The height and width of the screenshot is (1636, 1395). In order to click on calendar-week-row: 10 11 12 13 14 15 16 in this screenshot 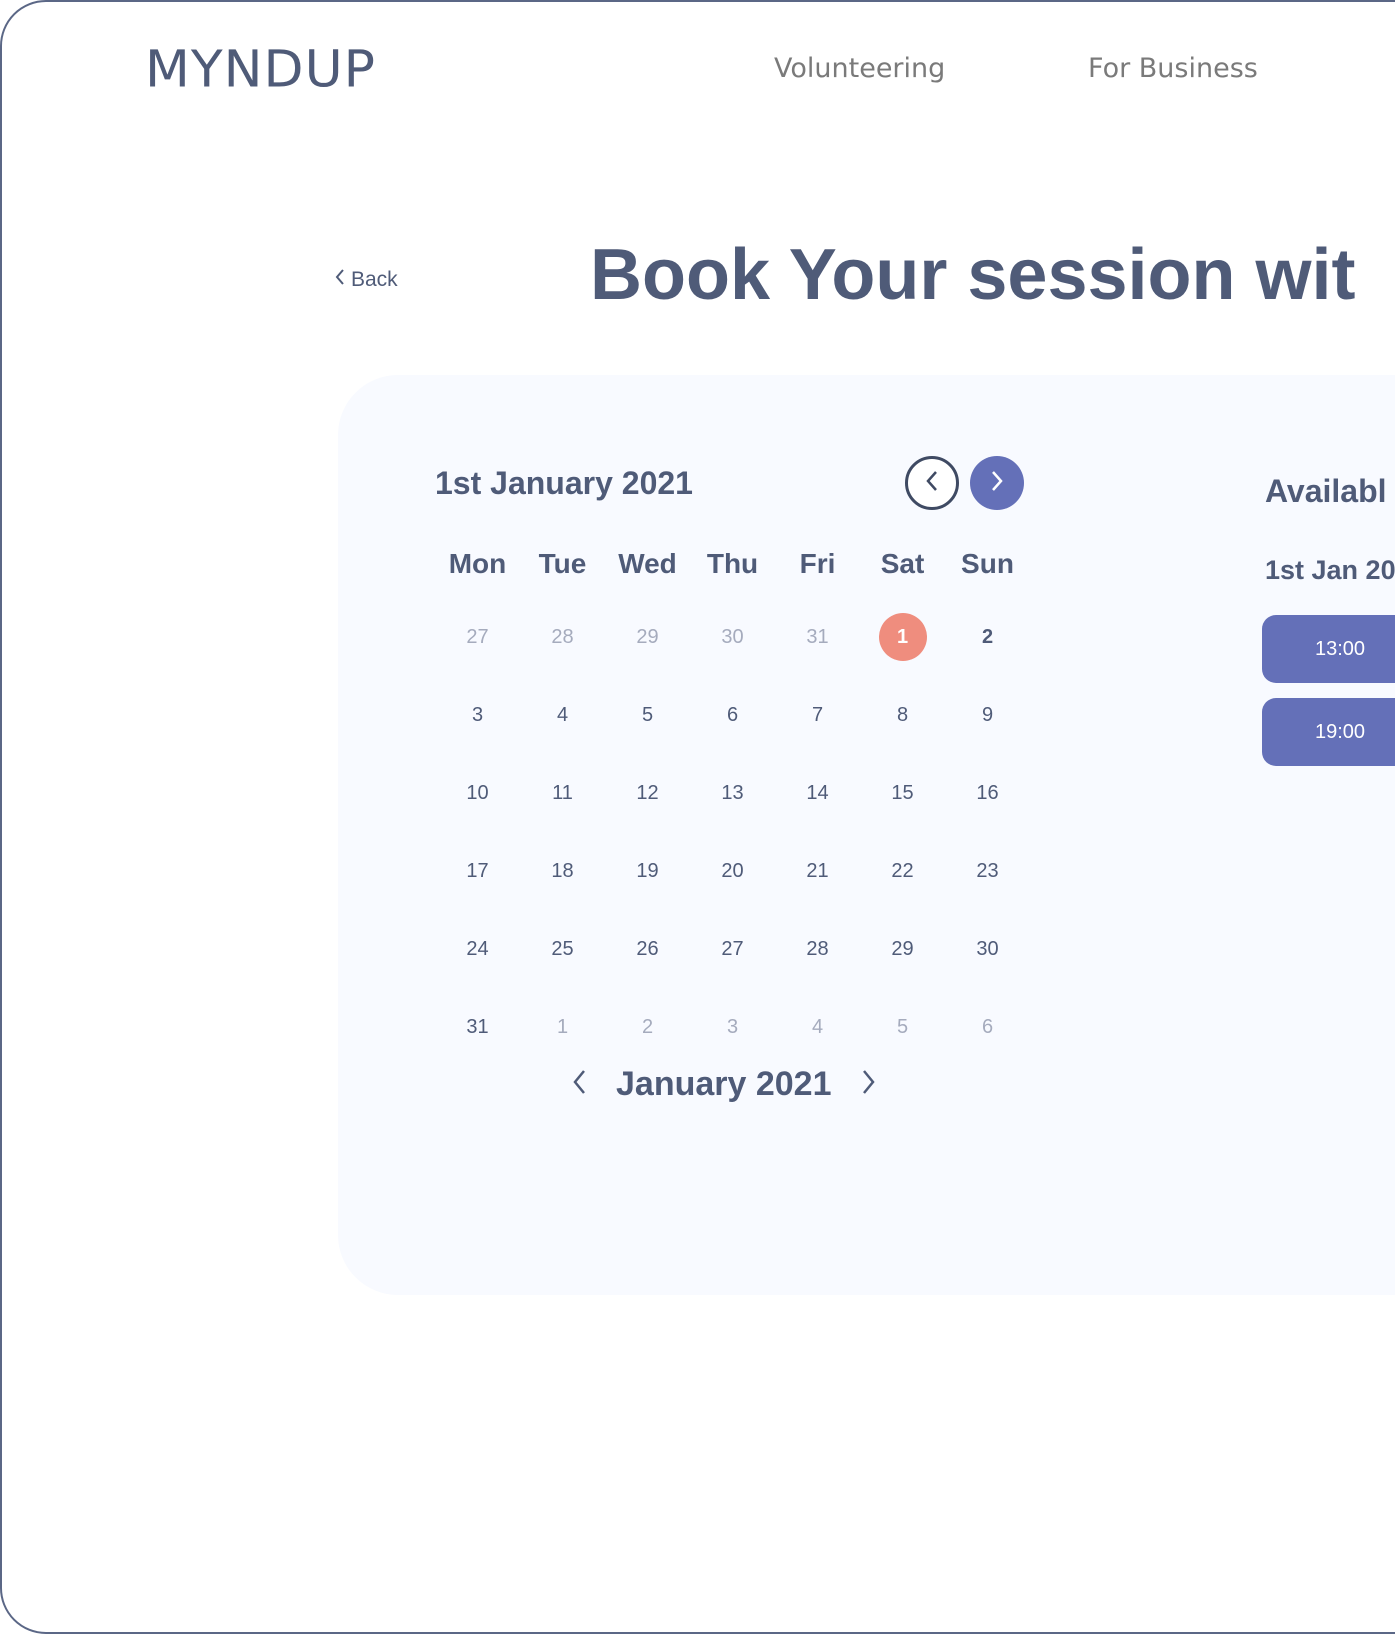, I will do `click(732, 793)`.